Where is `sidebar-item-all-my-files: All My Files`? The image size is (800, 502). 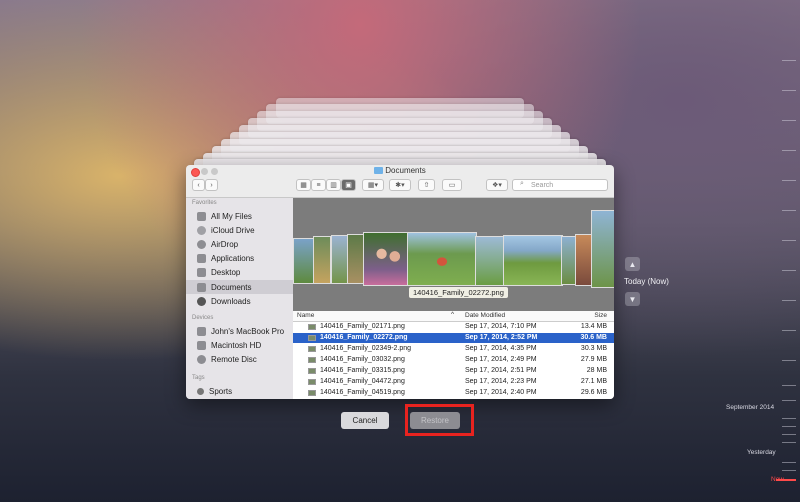
sidebar-item-all-my-files: All My Files is located at coordinates (239, 216).